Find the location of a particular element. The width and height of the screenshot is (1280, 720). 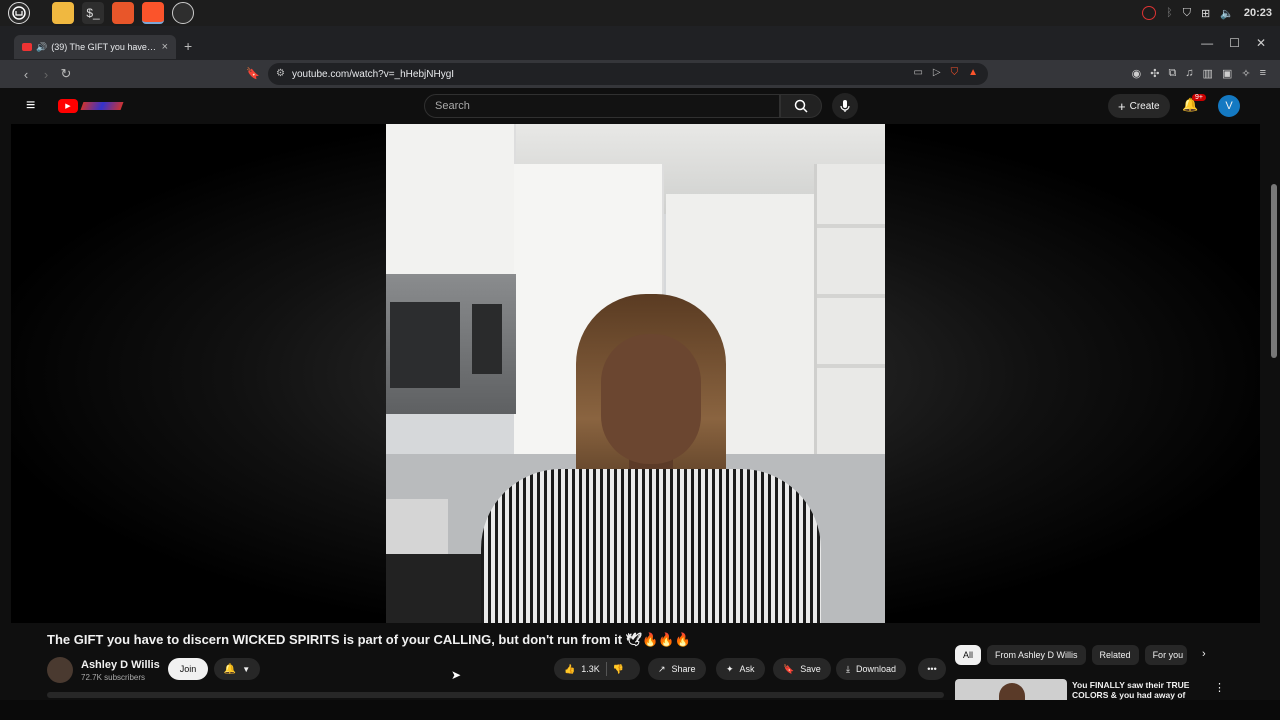

like-dislike-group: 👍 1.3K 👎 is located at coordinates (597, 669).